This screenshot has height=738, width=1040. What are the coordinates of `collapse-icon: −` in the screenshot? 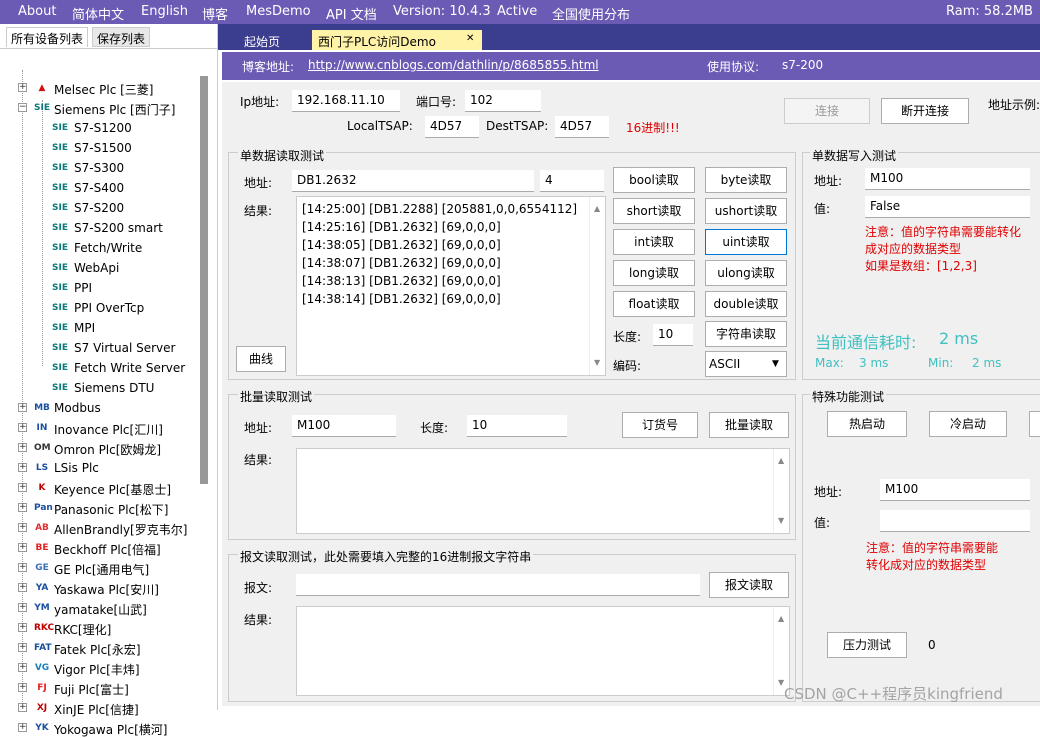 It's located at (22, 107).